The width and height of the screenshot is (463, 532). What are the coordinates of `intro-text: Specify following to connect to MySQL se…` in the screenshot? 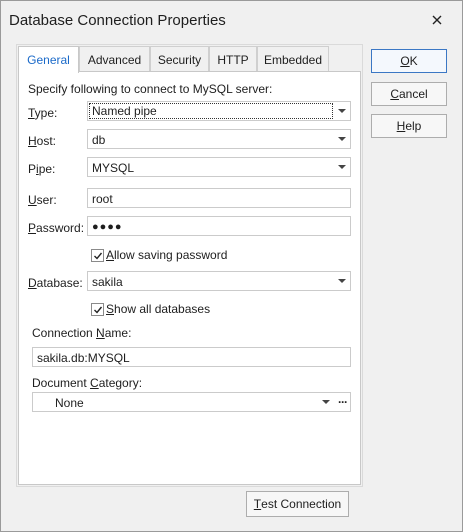 It's located at (150, 89).